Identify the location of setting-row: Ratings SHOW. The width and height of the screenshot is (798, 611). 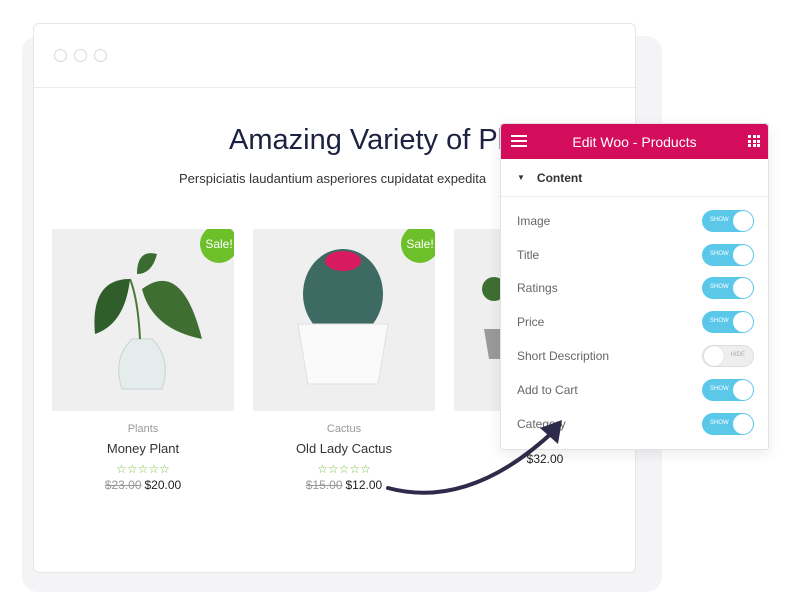
(634, 289).